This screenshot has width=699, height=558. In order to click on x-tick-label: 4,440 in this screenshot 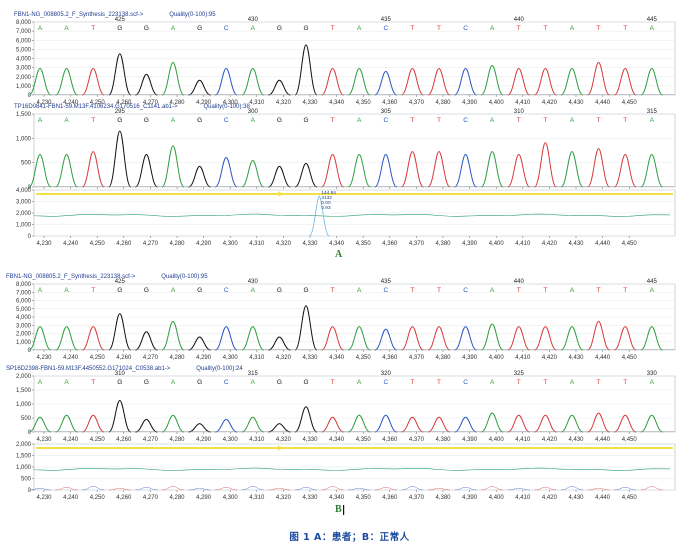, I will do `click(603, 103)`.